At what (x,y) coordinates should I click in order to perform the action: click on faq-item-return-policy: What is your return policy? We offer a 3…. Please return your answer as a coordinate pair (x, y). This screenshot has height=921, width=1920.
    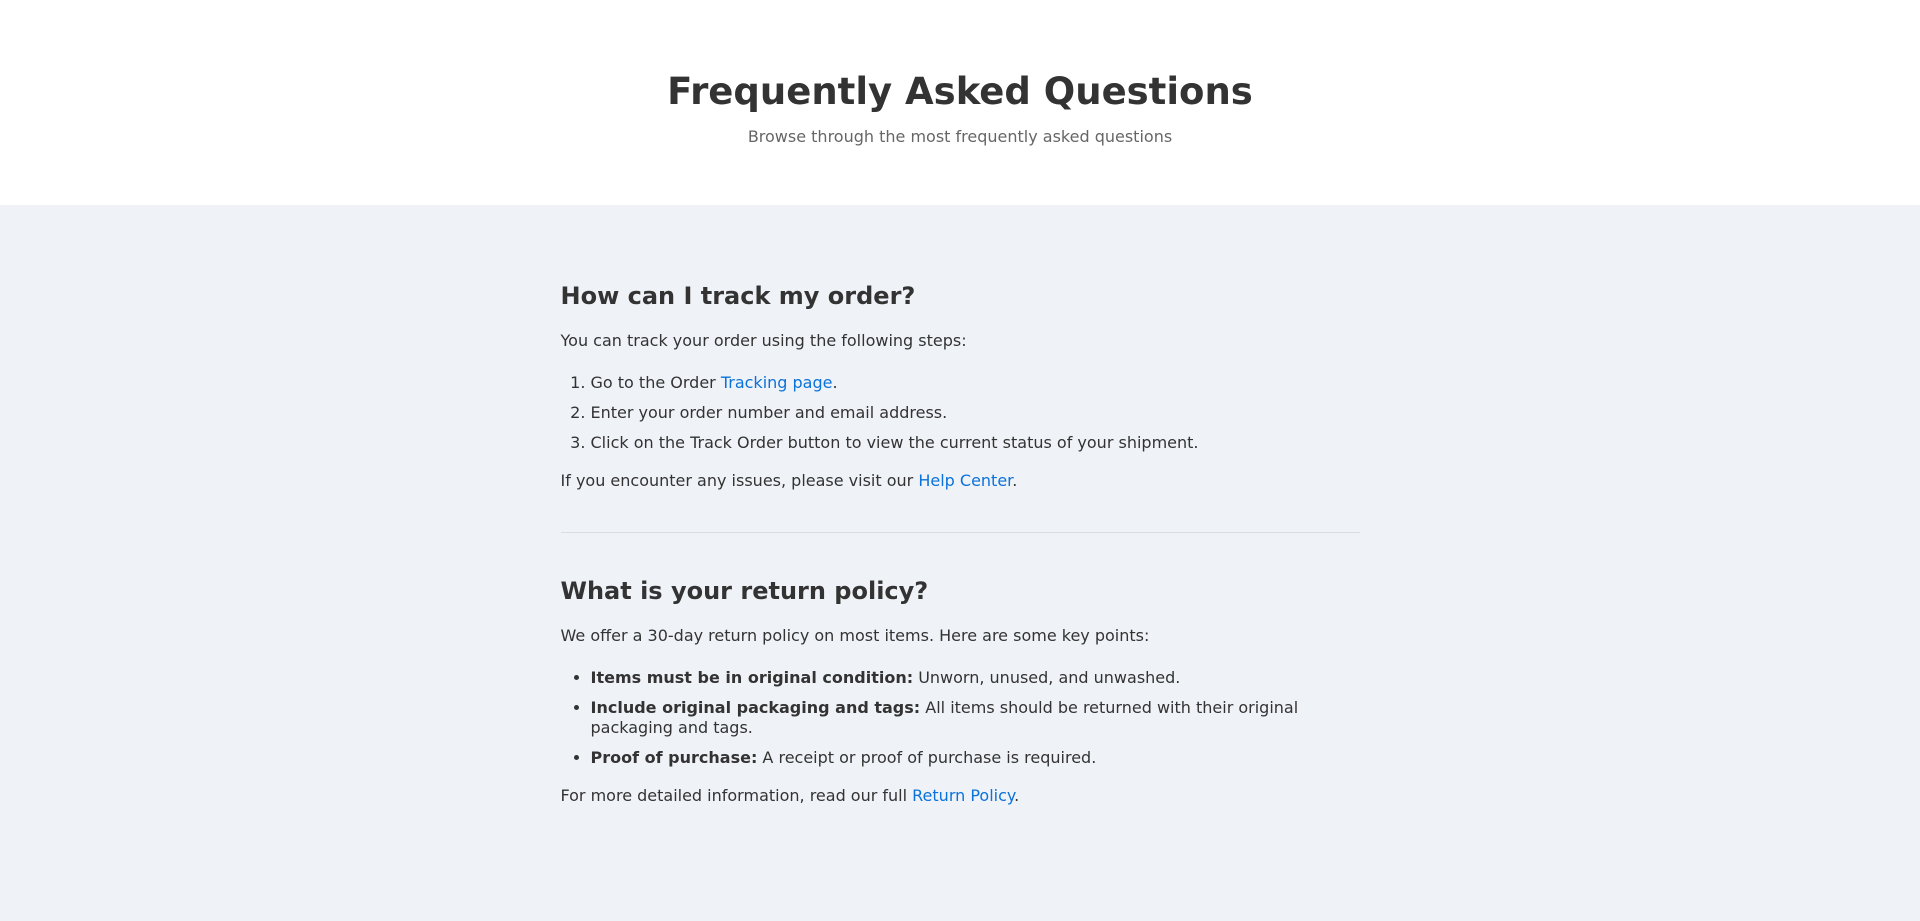
    Looking at the image, I should click on (960, 691).